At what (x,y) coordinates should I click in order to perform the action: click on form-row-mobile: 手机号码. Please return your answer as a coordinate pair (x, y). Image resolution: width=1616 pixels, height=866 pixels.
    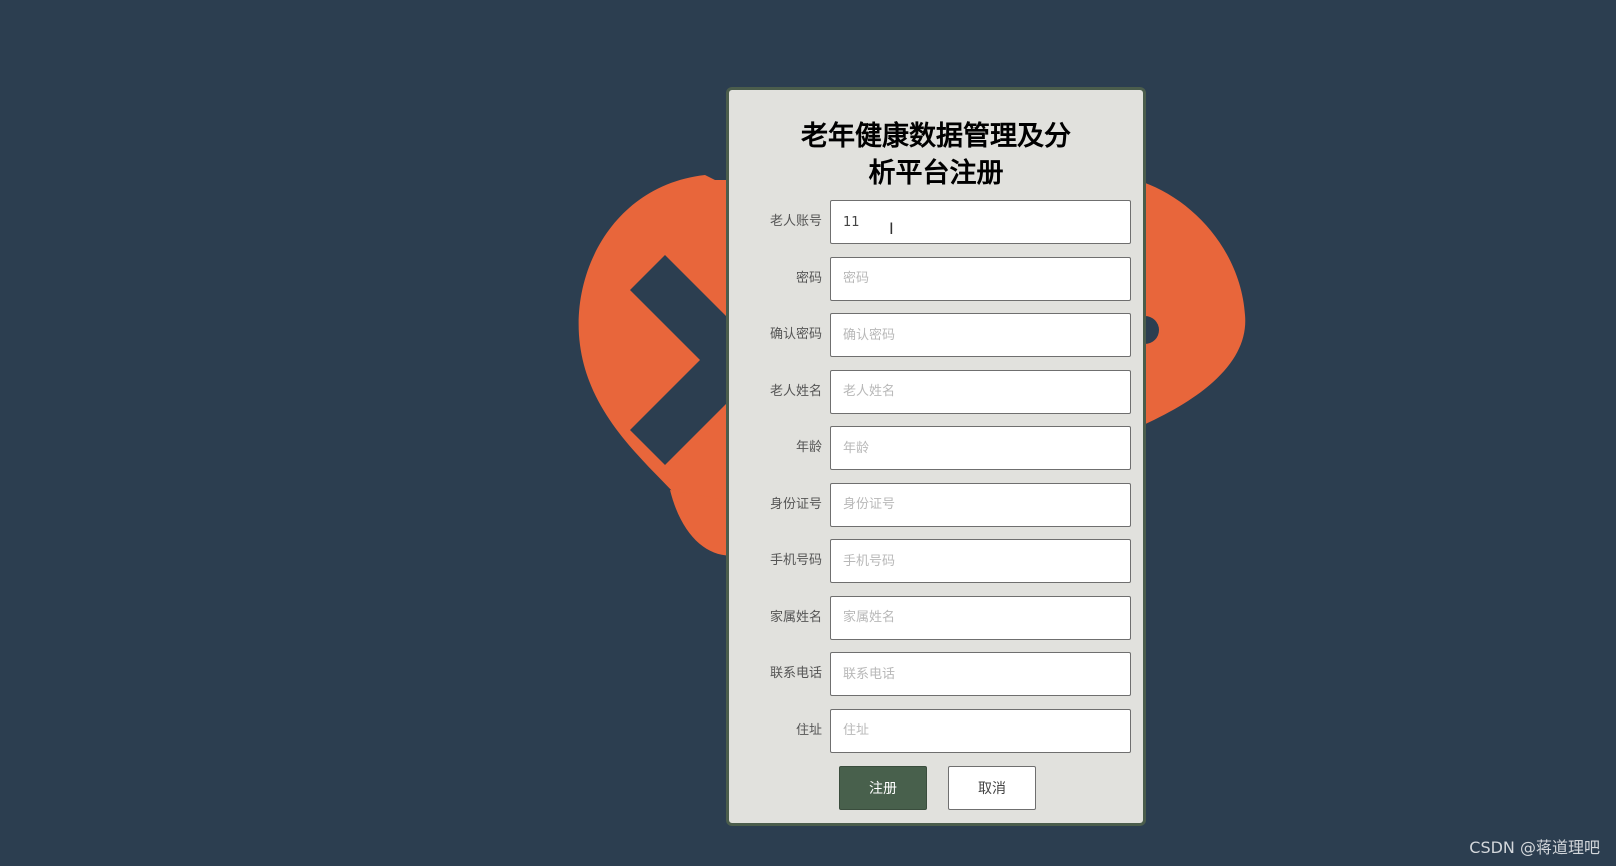
    Looking at the image, I should click on (936, 561).